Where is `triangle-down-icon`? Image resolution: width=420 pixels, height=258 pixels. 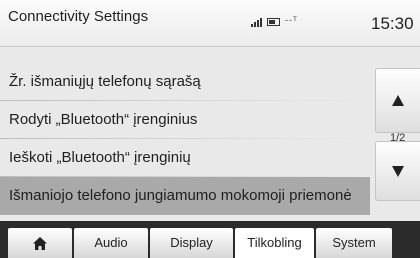 triangle-down-icon is located at coordinates (398, 171).